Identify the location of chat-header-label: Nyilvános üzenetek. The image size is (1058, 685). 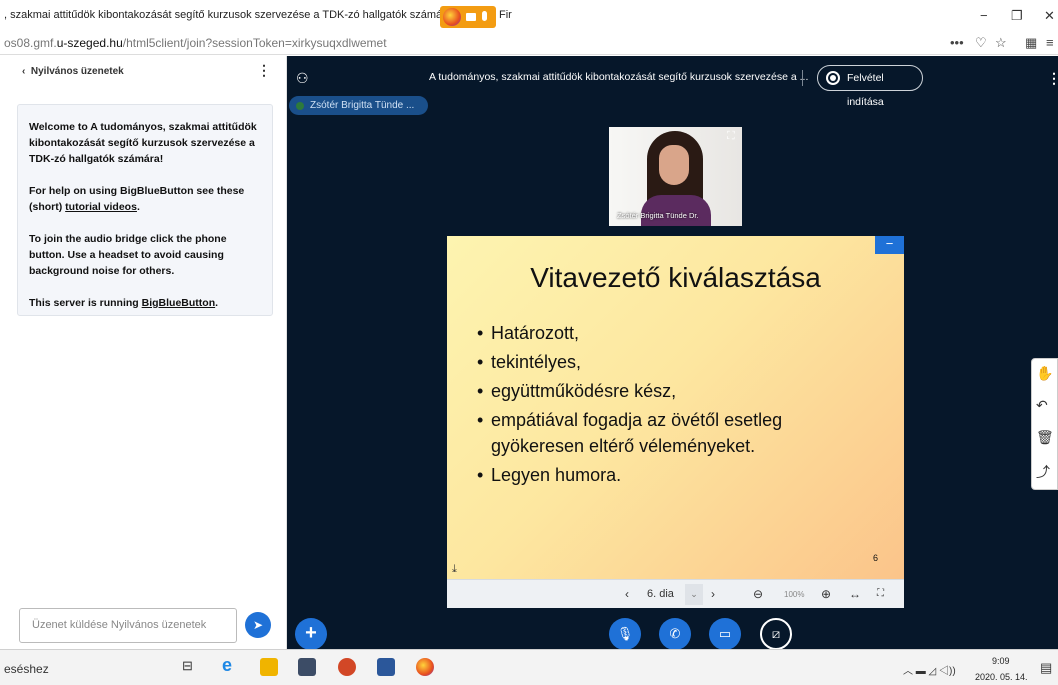
(77, 71).